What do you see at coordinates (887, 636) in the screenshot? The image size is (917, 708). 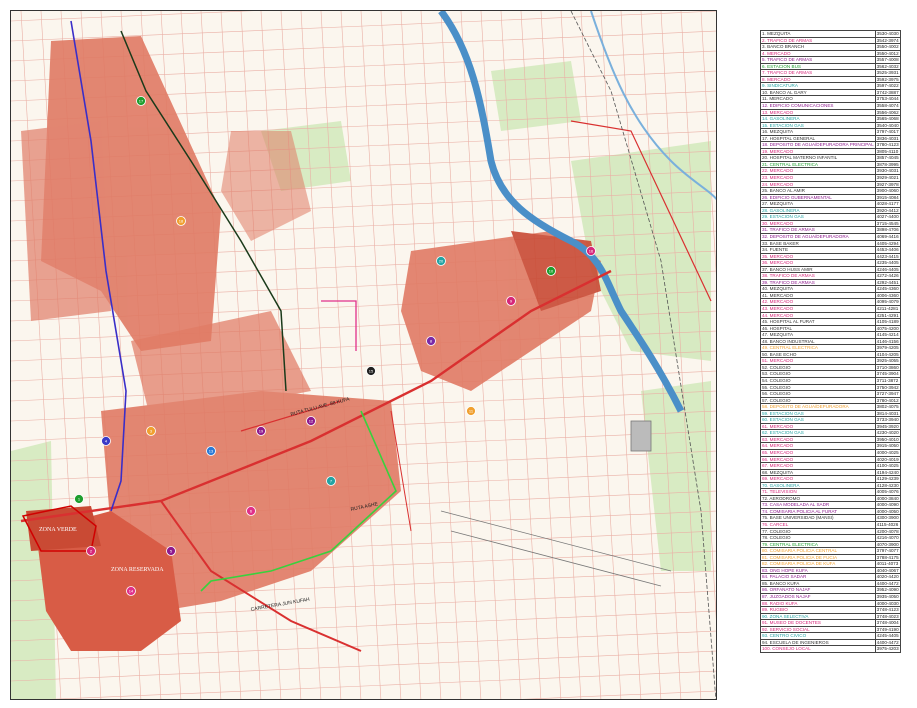 I see `legend-code: 4245-4405` at bounding box center [887, 636].